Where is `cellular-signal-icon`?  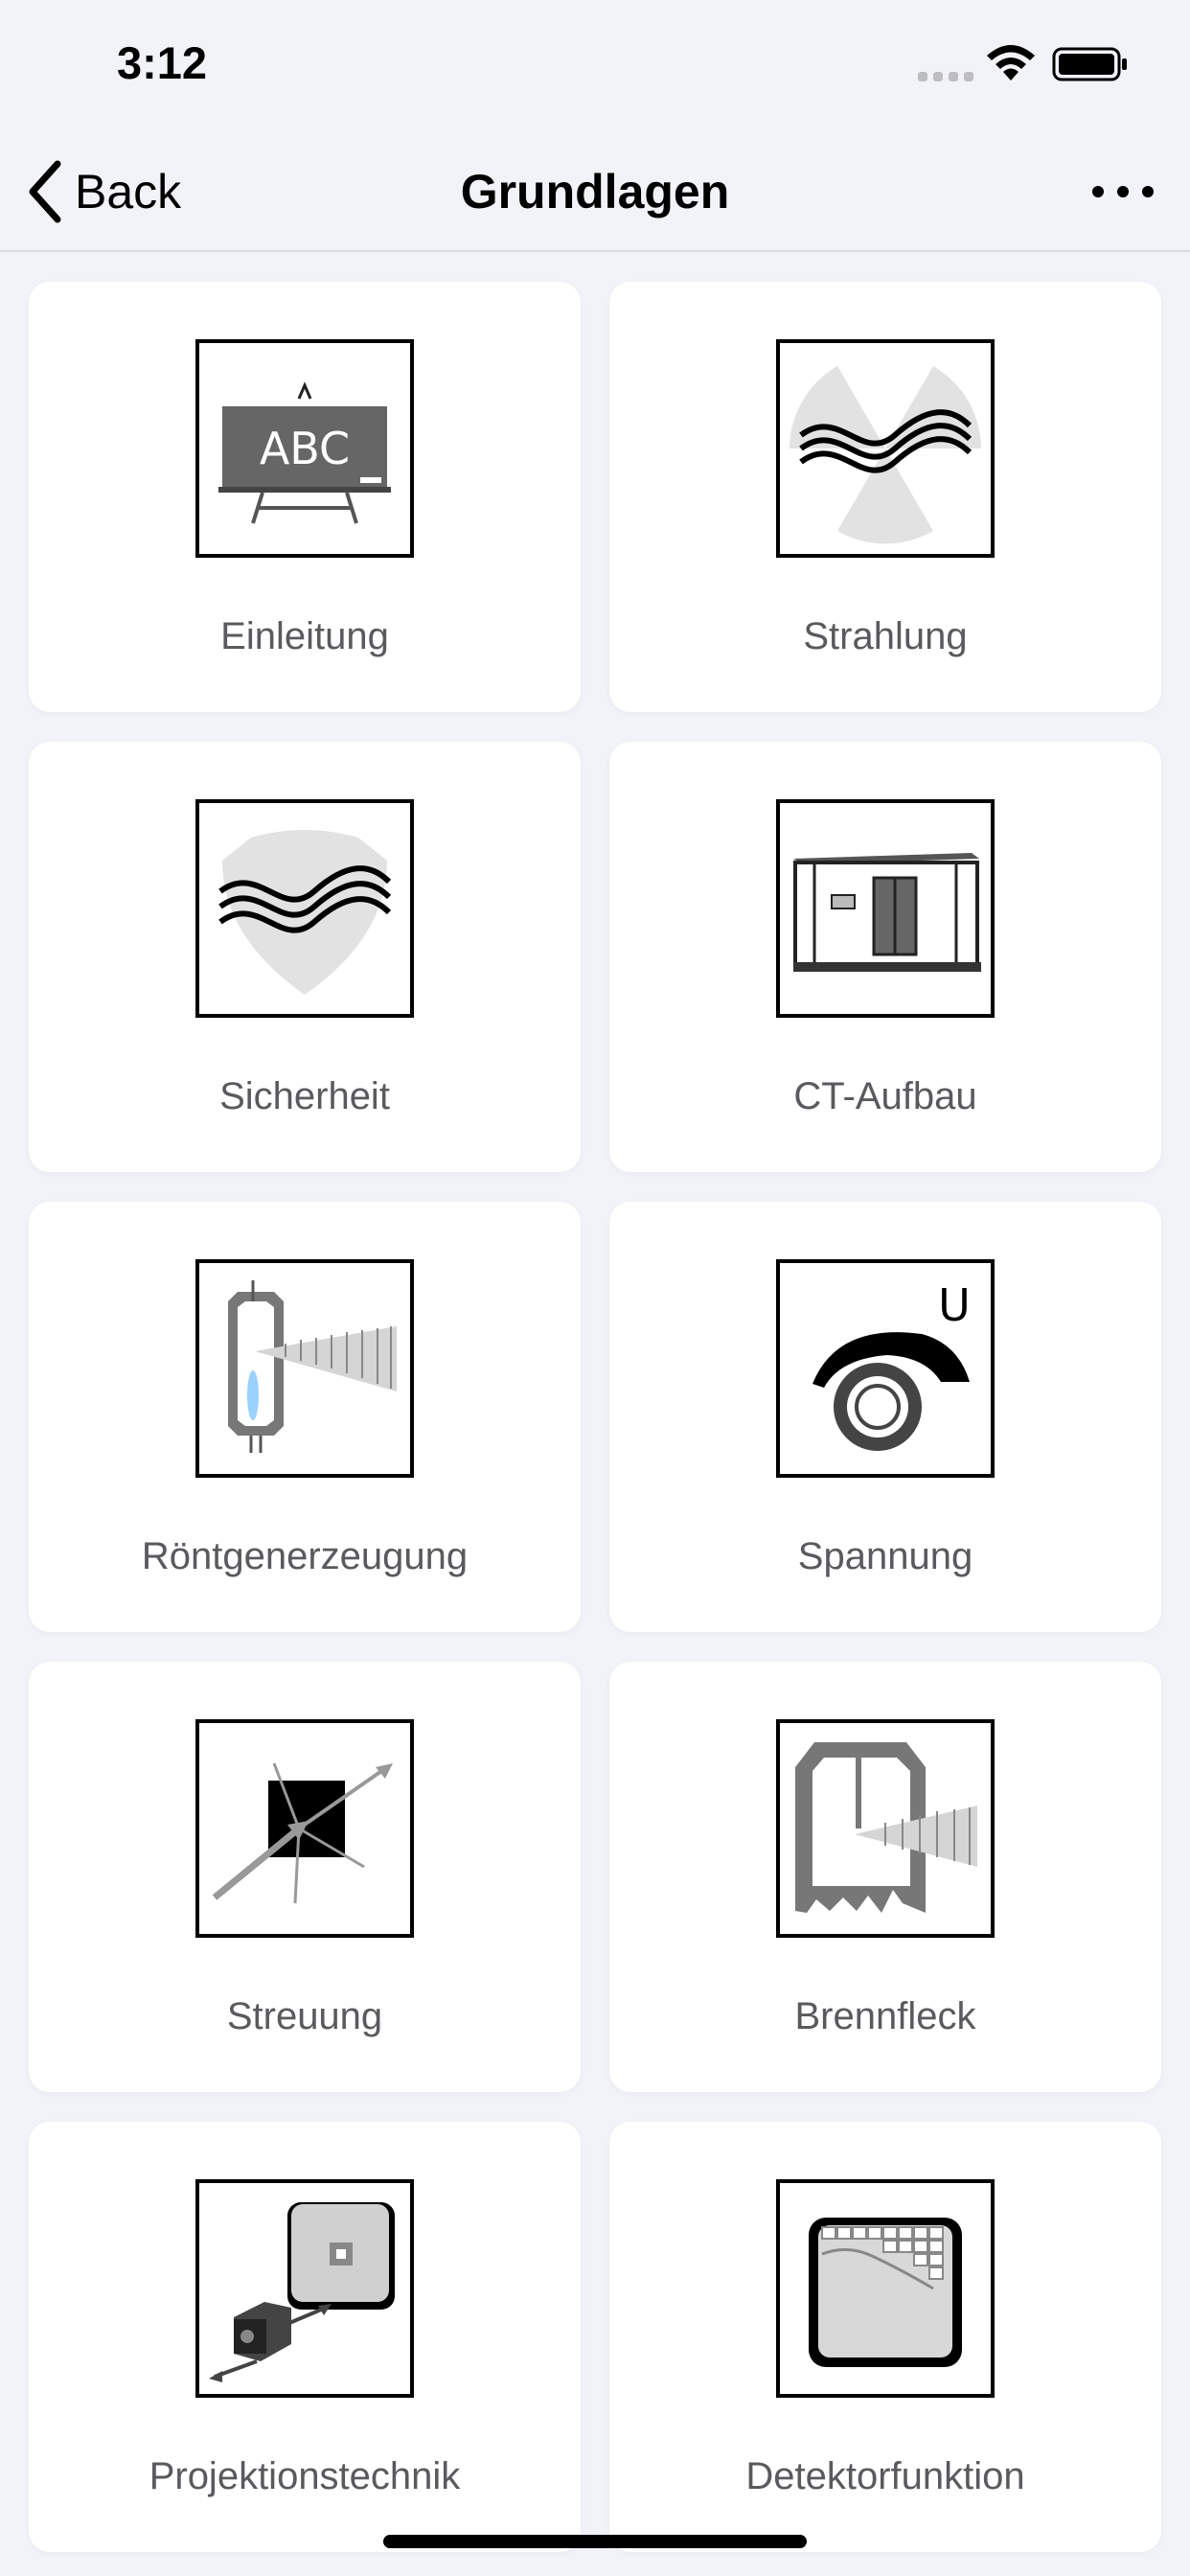 cellular-signal-icon is located at coordinates (946, 76).